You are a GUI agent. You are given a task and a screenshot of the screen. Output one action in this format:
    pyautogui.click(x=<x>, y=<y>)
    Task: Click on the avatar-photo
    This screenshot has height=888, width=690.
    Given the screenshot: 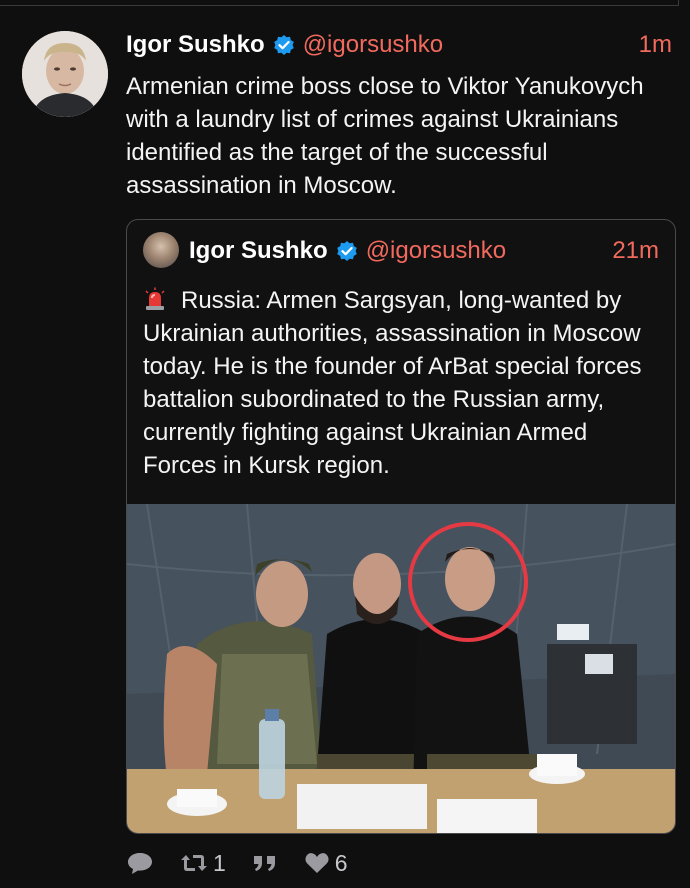 What is the action you would take?
    pyautogui.click(x=65, y=74)
    